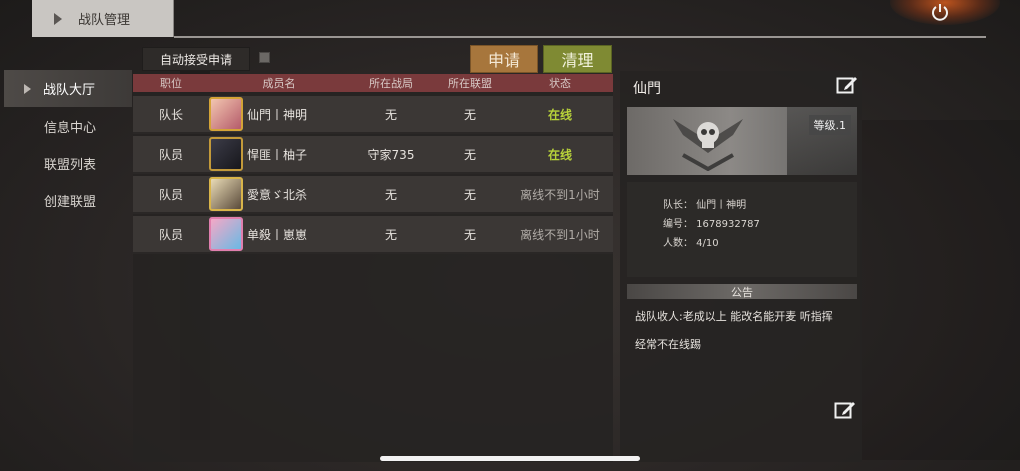 The image size is (1020, 471). Describe the element at coordinates (829, 125) in the screenshot. I see `level-badge: 等级.1` at that location.